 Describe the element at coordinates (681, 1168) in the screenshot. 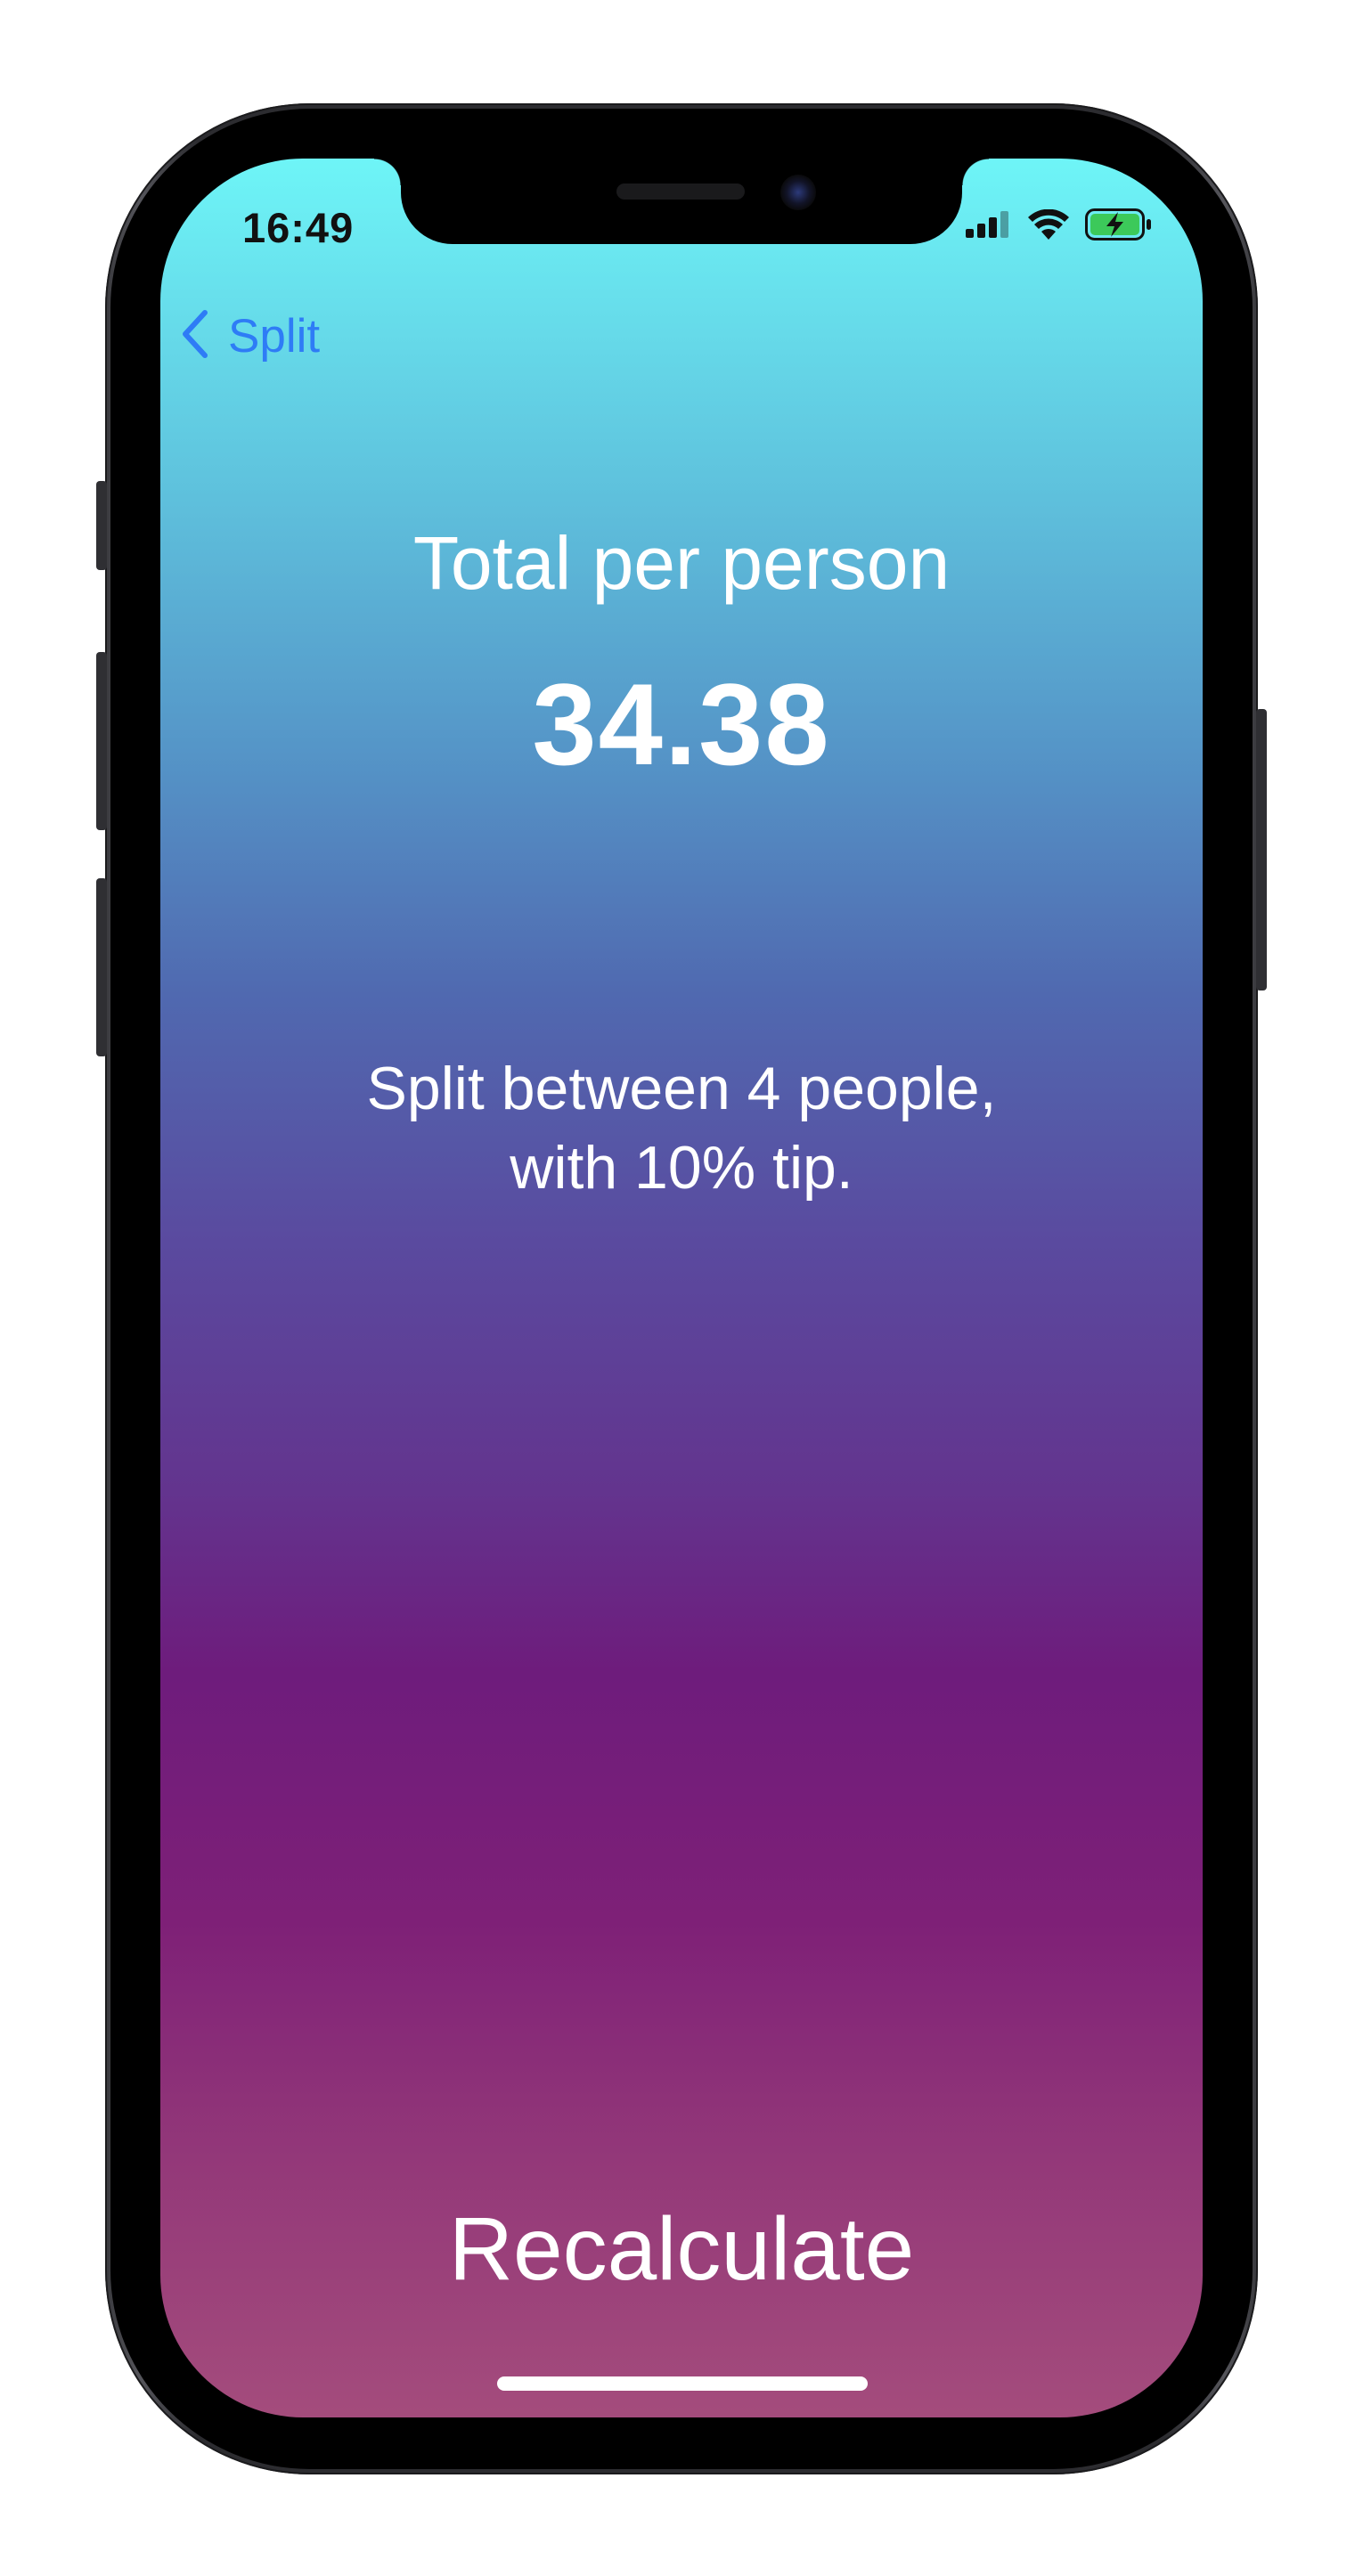

I see `split-summary-line-2: with 10% tip.` at that location.